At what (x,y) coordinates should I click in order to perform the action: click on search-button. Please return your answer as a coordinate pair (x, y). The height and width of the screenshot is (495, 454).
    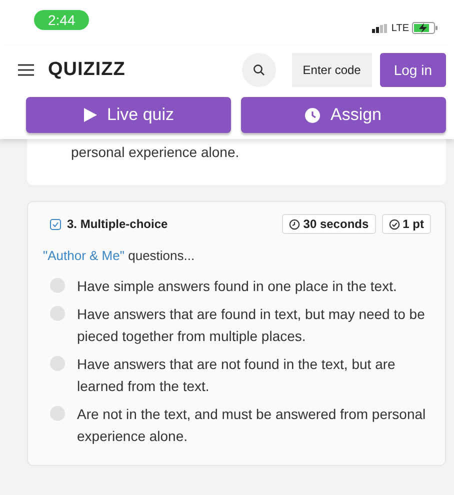
    Looking at the image, I should click on (259, 70).